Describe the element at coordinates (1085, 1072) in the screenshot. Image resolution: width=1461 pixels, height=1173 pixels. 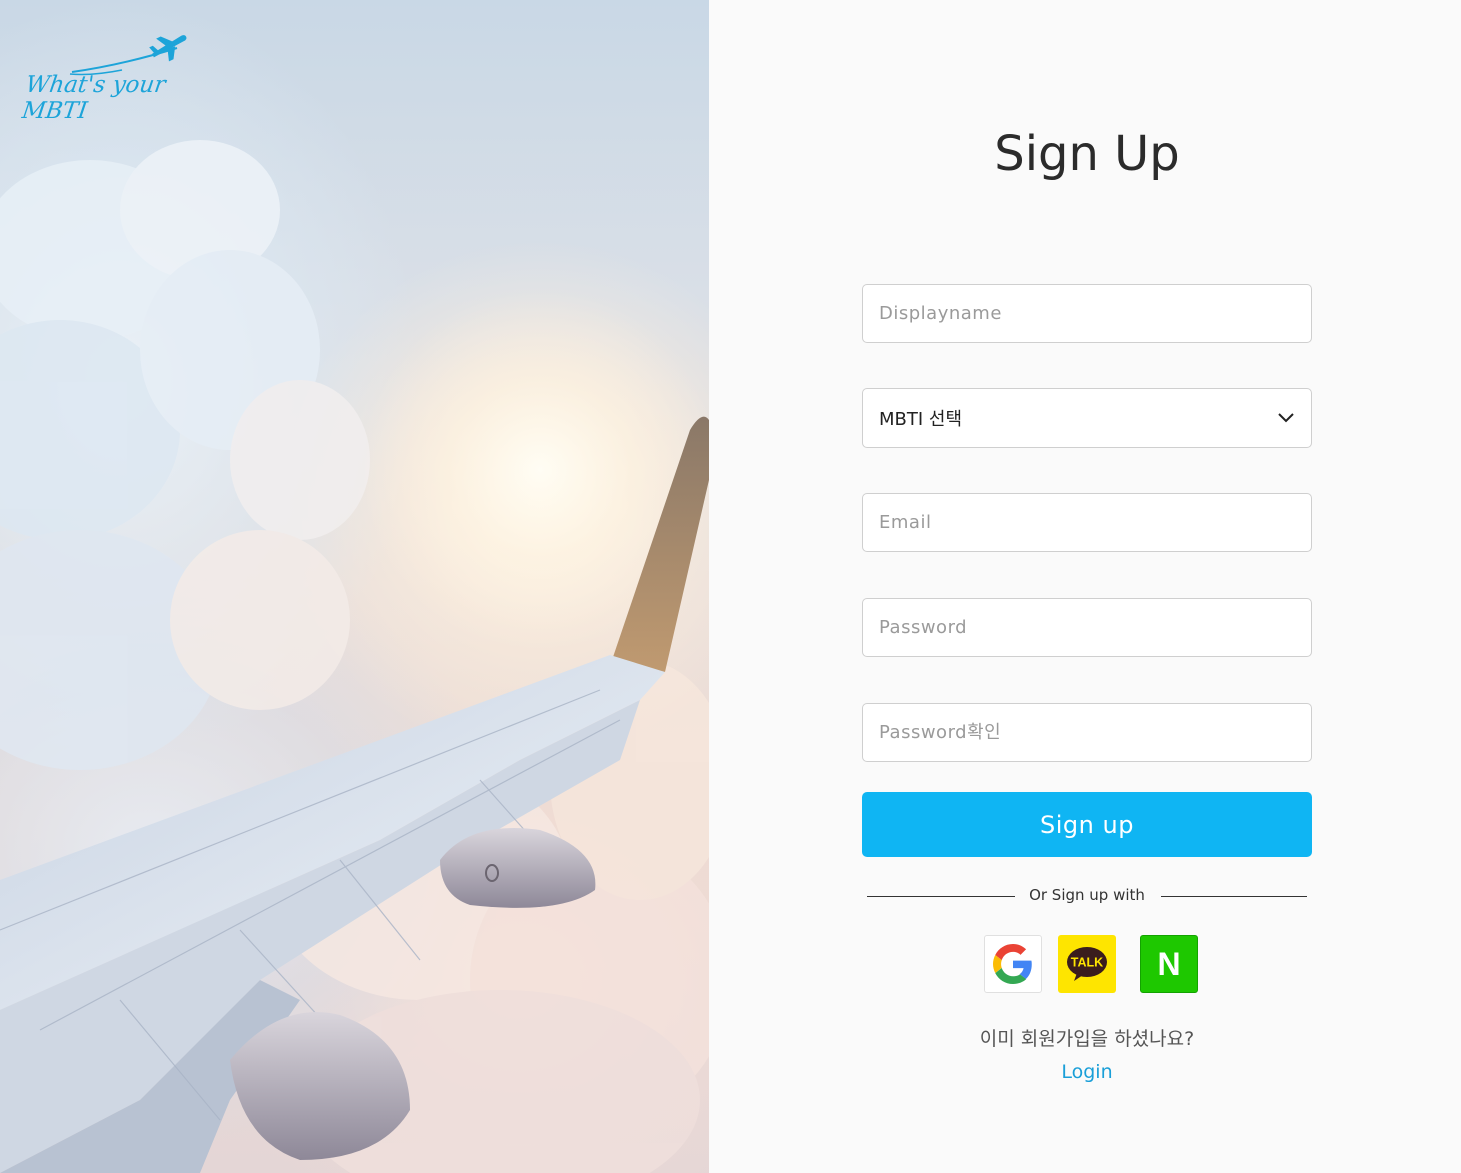
I see `login-link: Login` at that location.